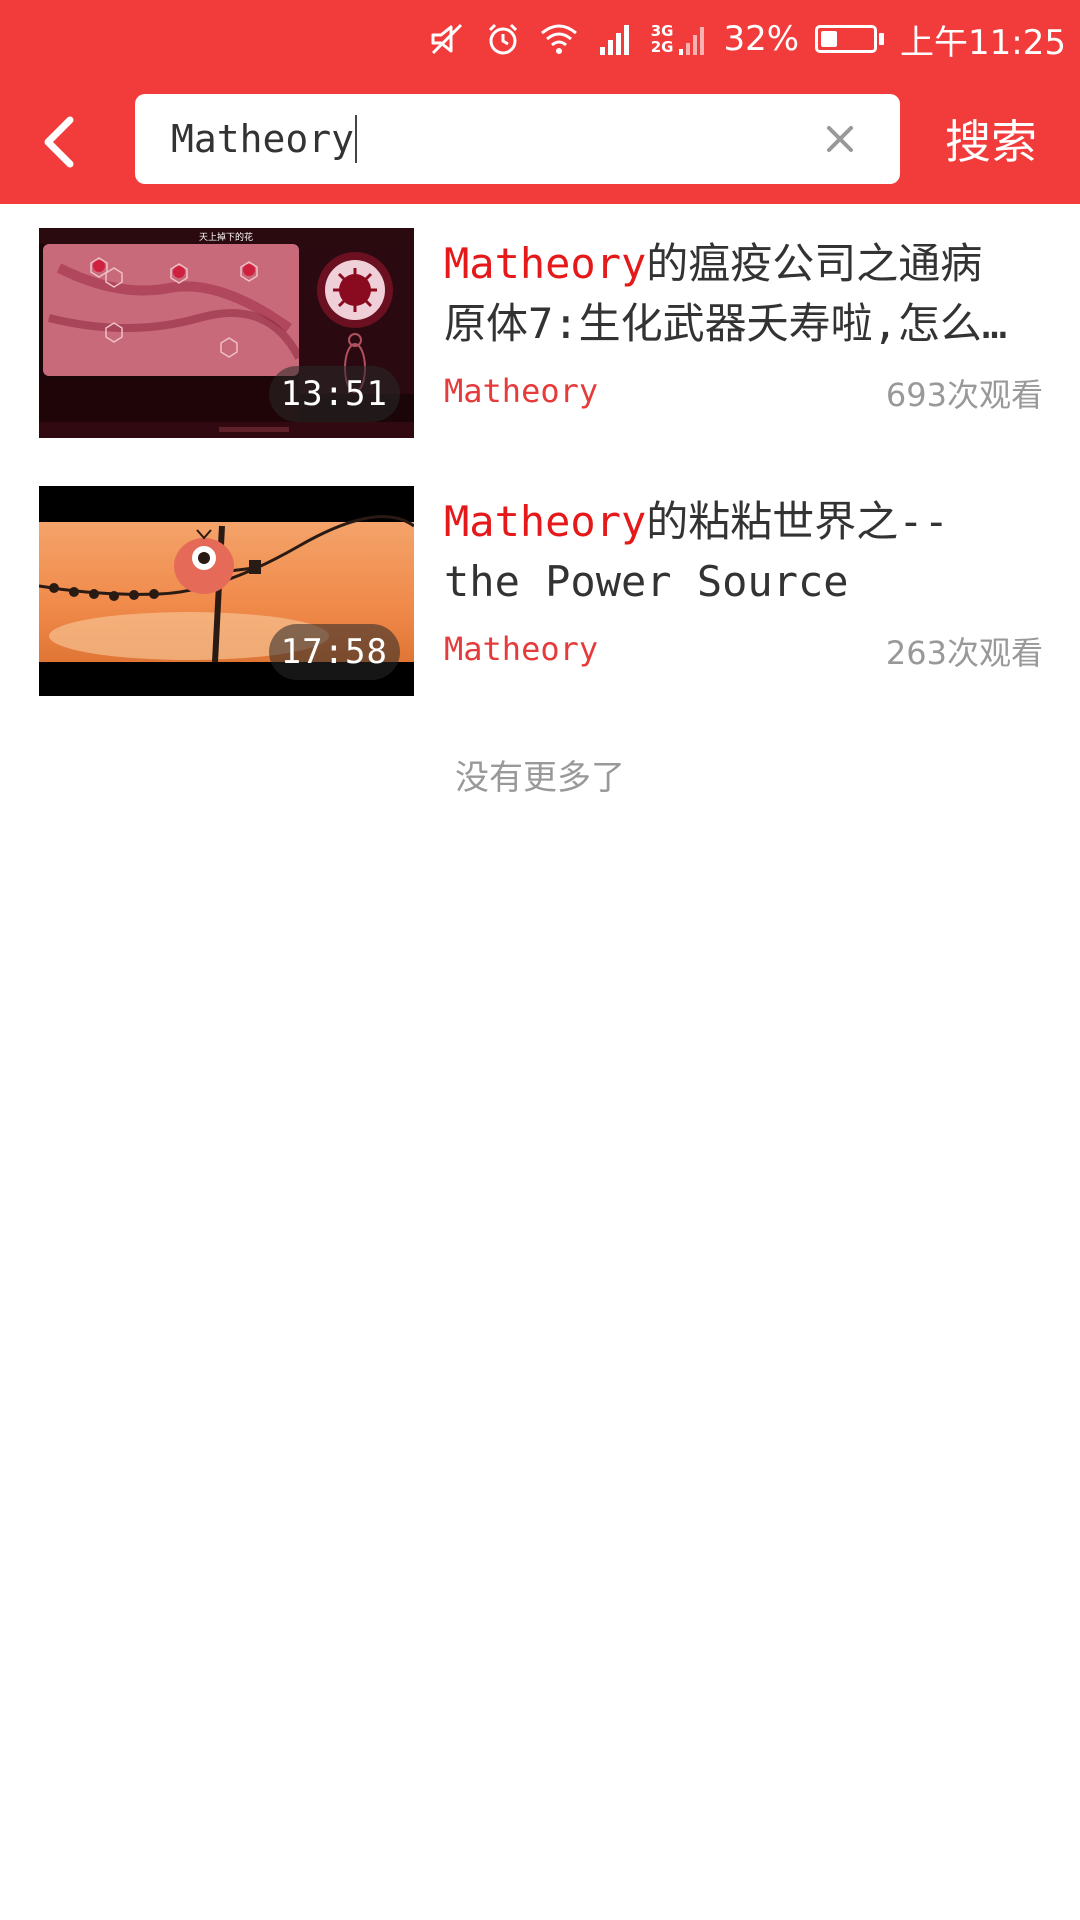 The height and width of the screenshot is (1920, 1080). I want to click on video-title: Matheory的粘粘世界之-- the Power Source, so click(746, 552).